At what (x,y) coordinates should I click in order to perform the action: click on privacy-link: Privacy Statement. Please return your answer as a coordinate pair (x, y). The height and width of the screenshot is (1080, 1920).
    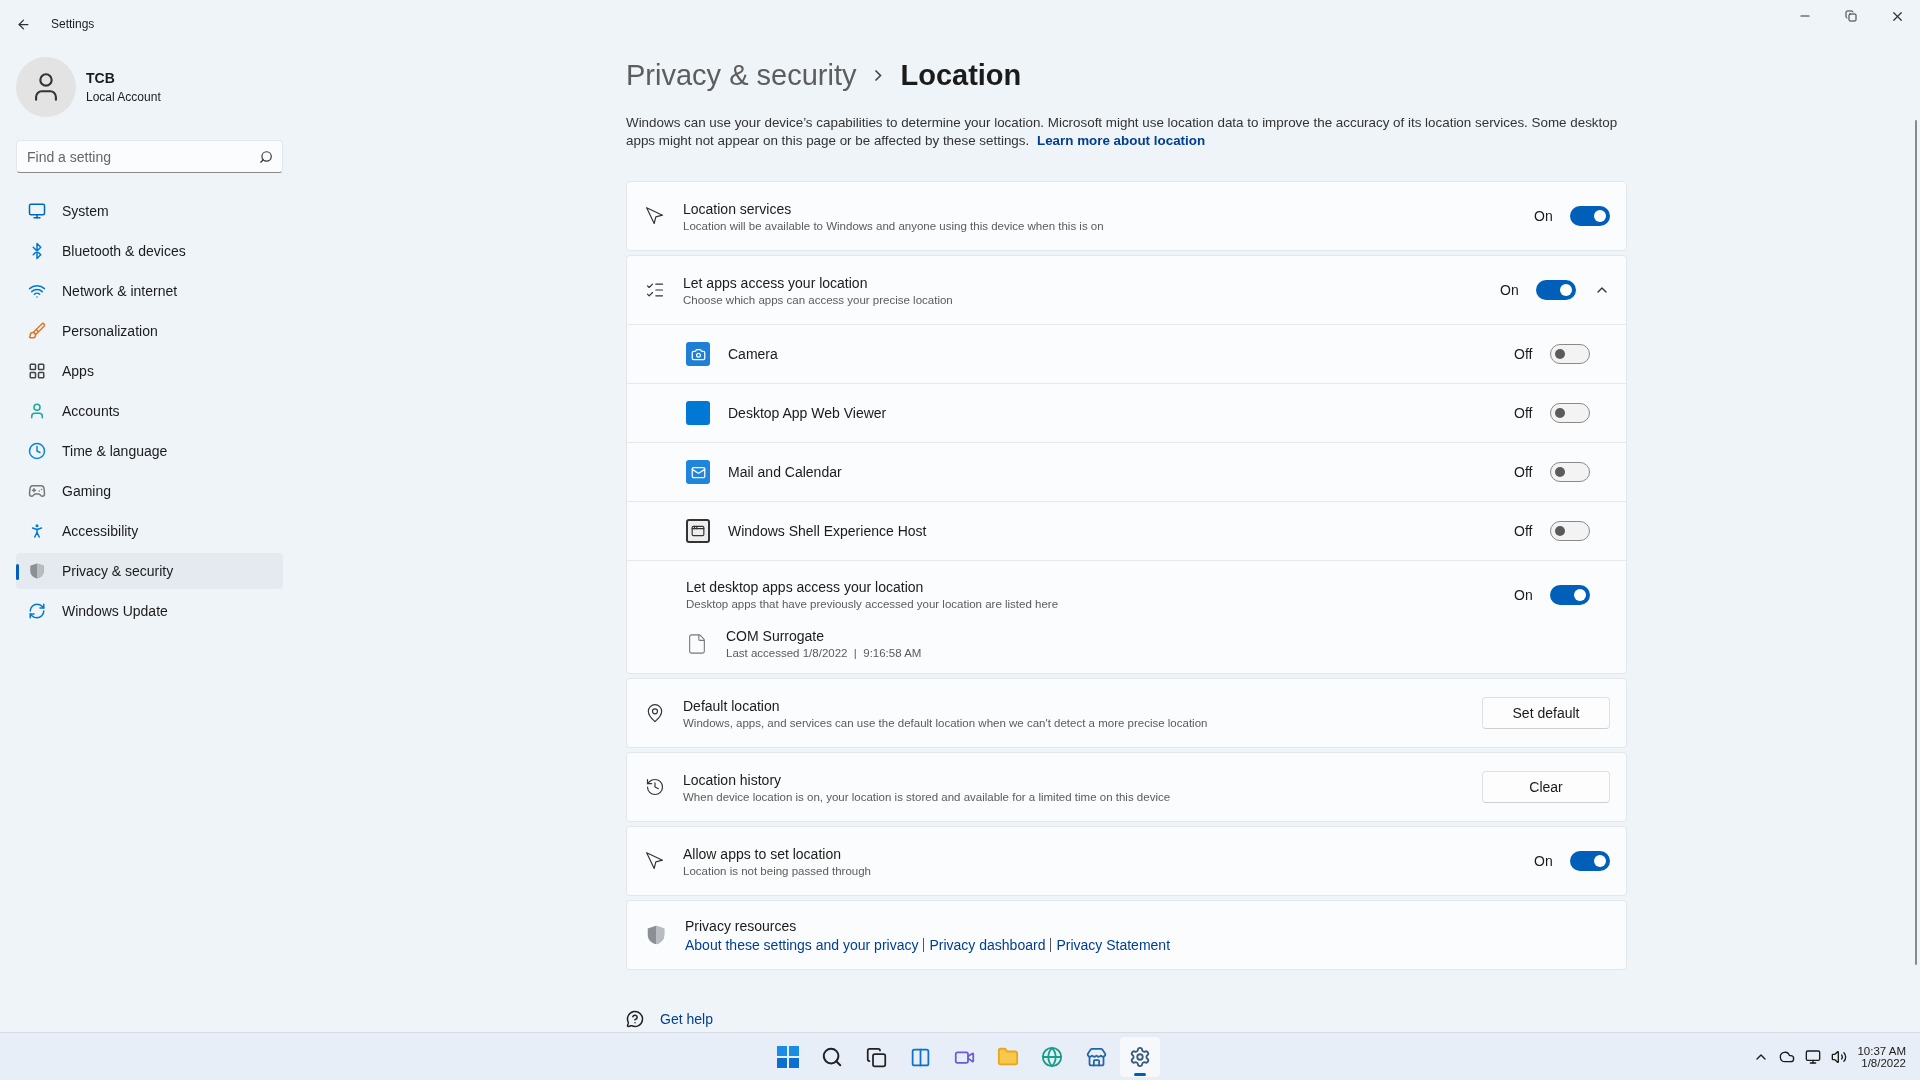
    Looking at the image, I should click on (1113, 944).